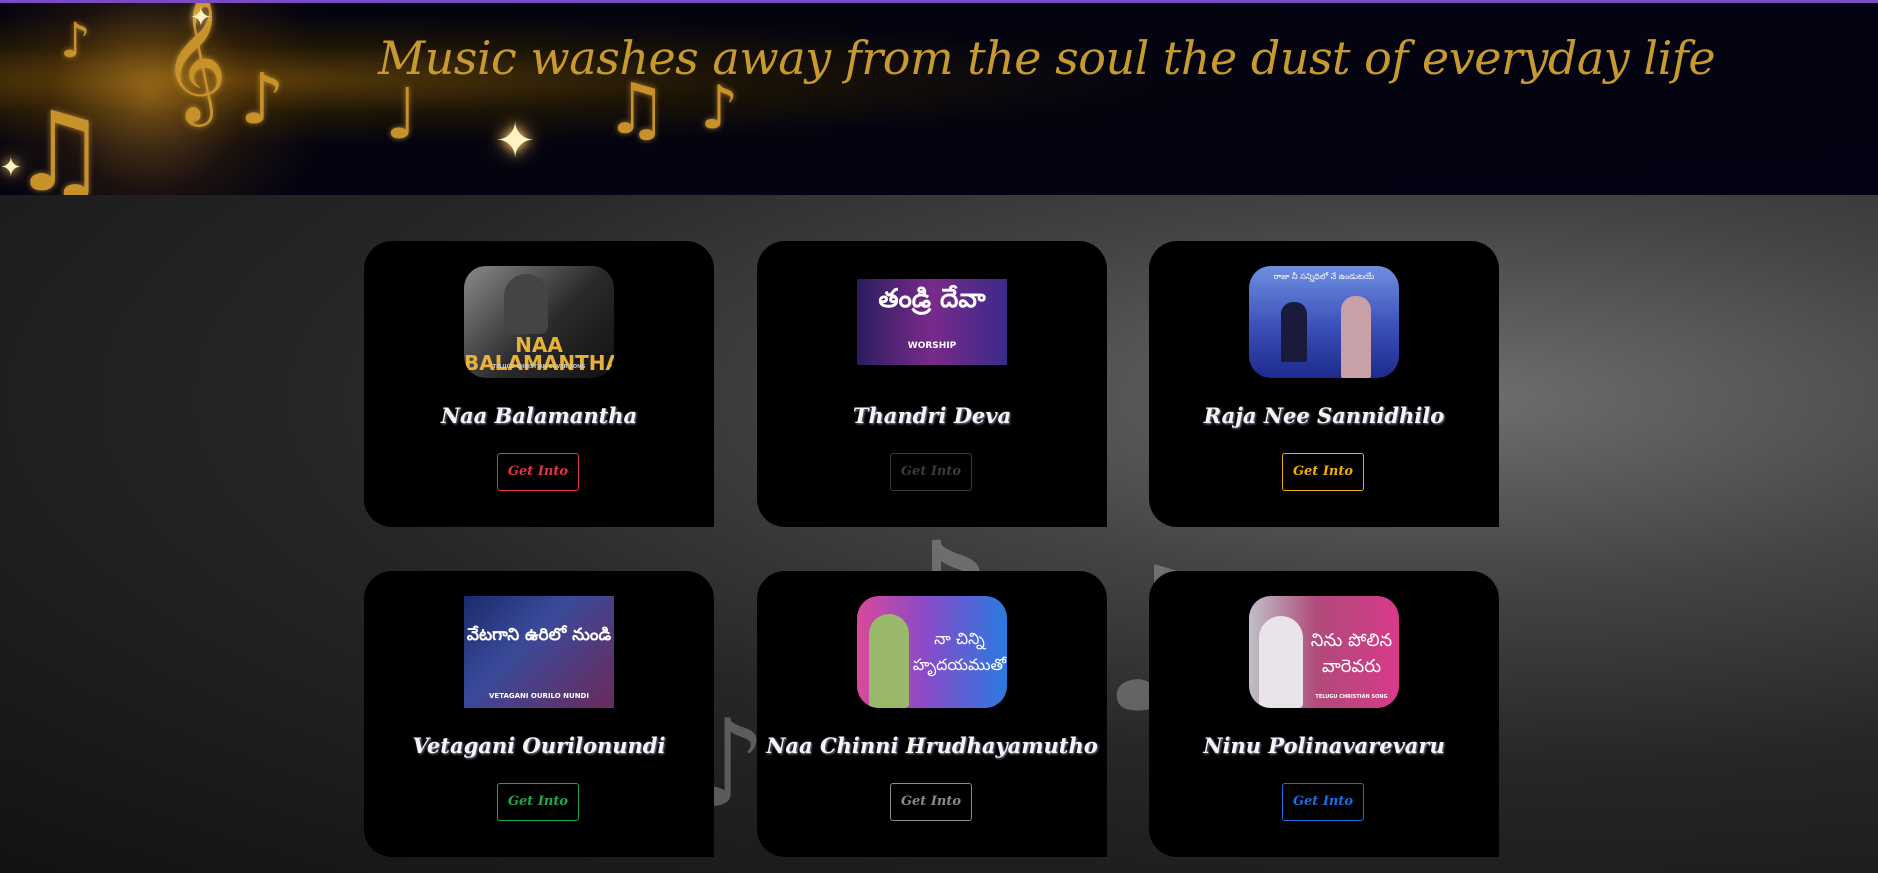 The image size is (1878, 873). Describe the element at coordinates (932, 745) in the screenshot. I see `song-title: Naa Chinni Hrudhayamutho` at that location.